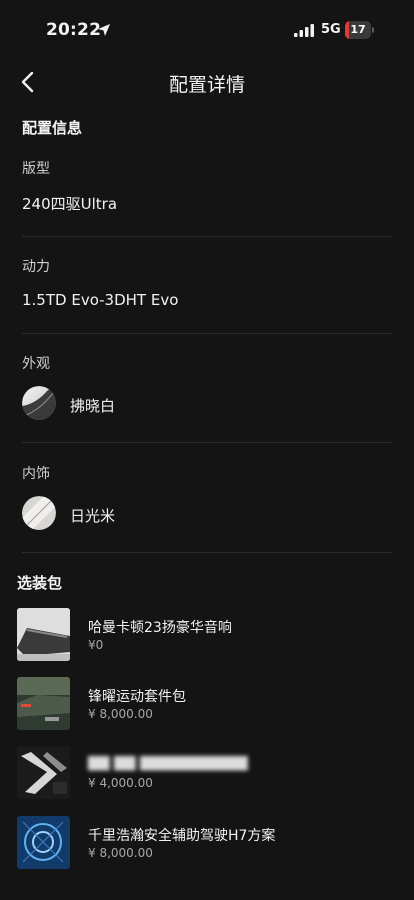 This screenshot has height=900, width=414. I want to click on interior-color-name: 日光米, so click(93, 516).